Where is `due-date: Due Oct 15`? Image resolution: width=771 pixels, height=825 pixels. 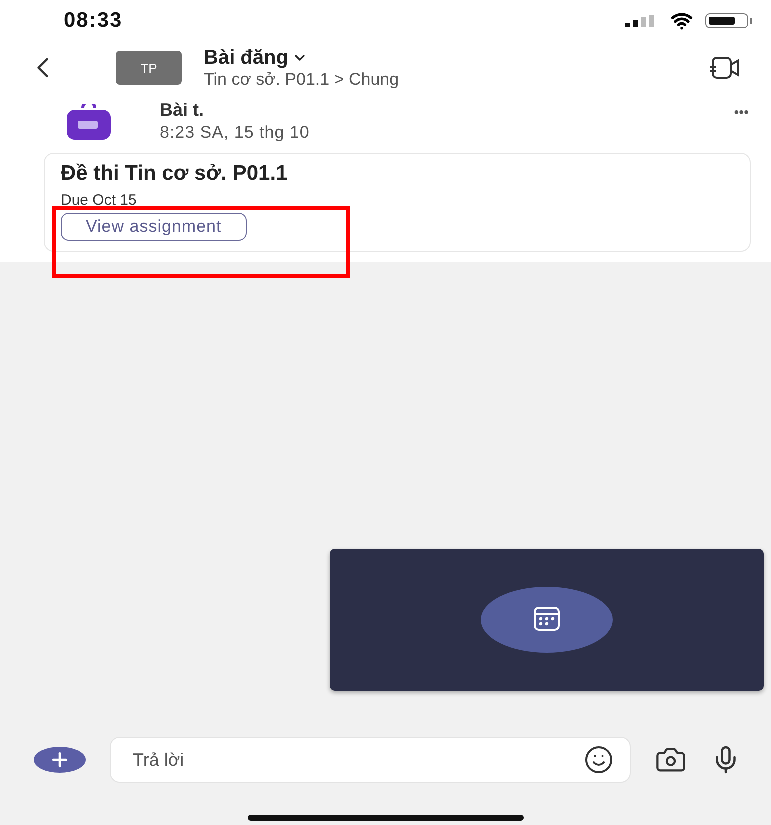 due-date: Due Oct 15 is located at coordinates (99, 200).